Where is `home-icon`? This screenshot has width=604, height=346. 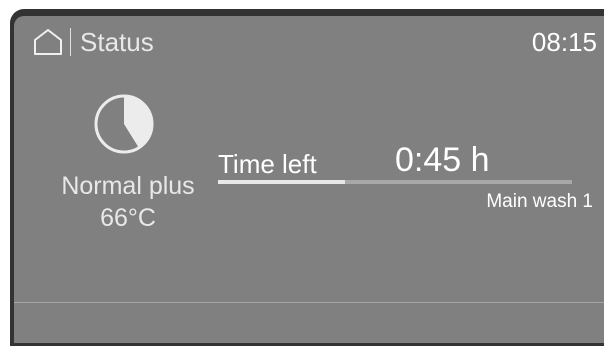
home-icon is located at coordinates (48, 42).